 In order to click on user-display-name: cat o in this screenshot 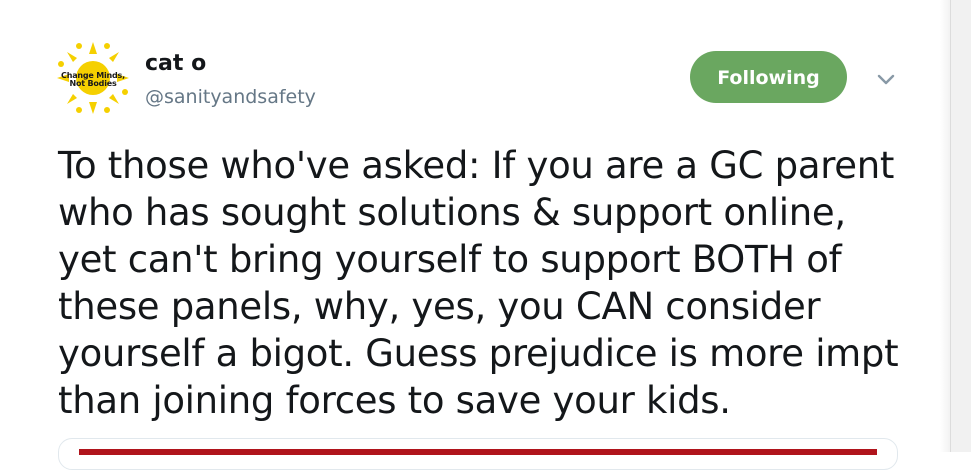, I will do `click(175, 63)`.